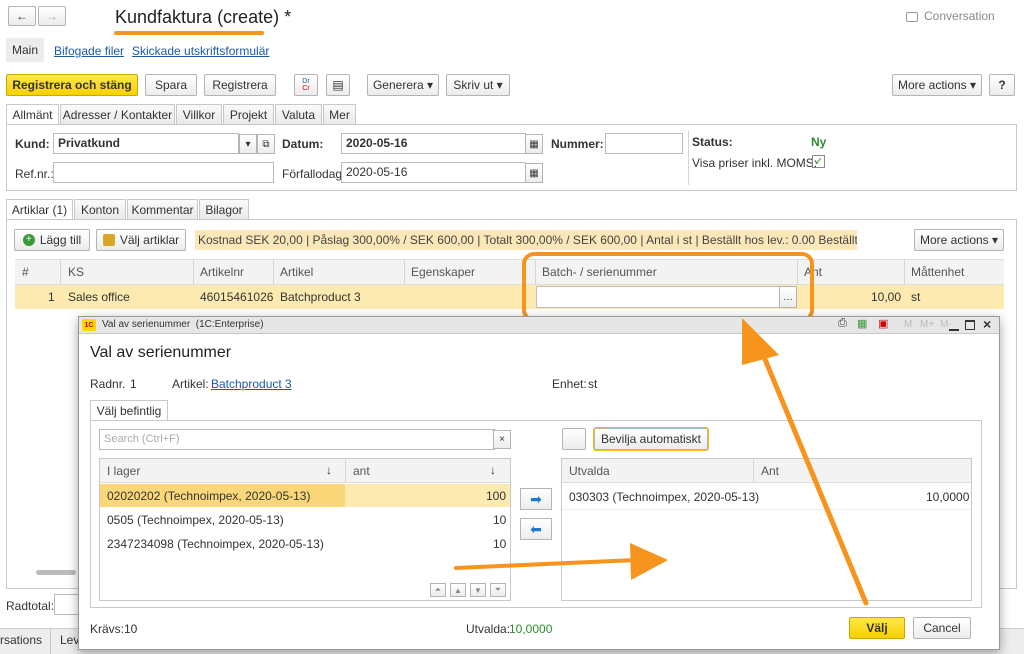 This screenshot has height=654, width=1024. What do you see at coordinates (814, 477) in the screenshot?
I see `arrow-up-shaft` at bounding box center [814, 477].